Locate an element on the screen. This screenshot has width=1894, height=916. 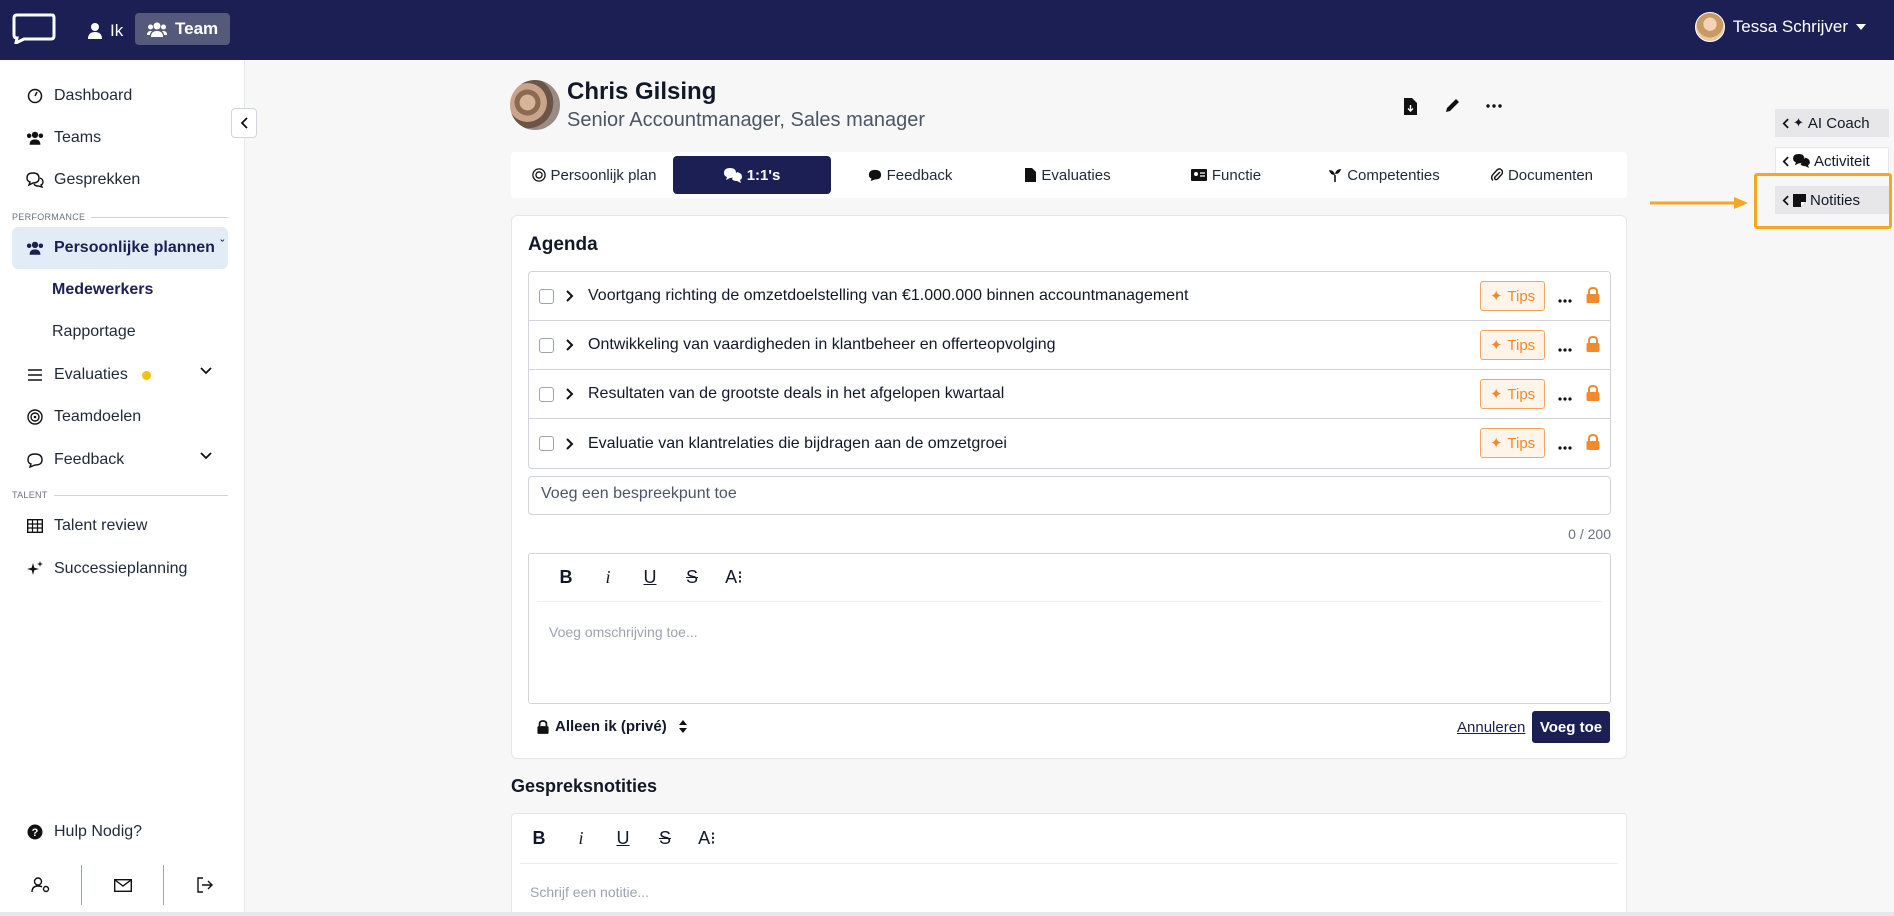
sparkle-icon is located at coordinates (35, 569).